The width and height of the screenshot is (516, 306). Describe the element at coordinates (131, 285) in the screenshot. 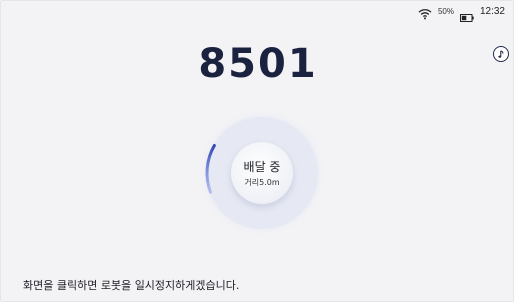

I see `pause-hint: 화면을 클릭하면 로봇을 일시정지하게겠습니다.` at that location.